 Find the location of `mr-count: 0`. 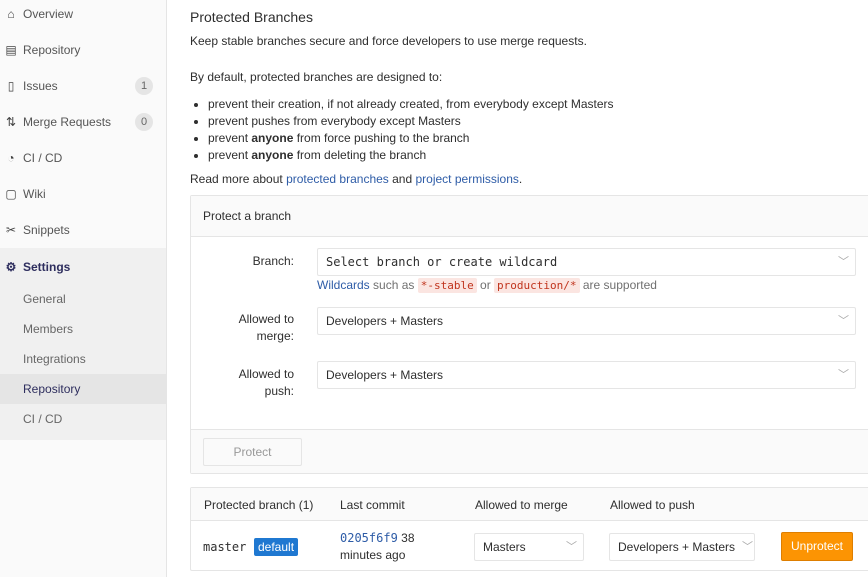

mr-count: 0 is located at coordinates (144, 122).